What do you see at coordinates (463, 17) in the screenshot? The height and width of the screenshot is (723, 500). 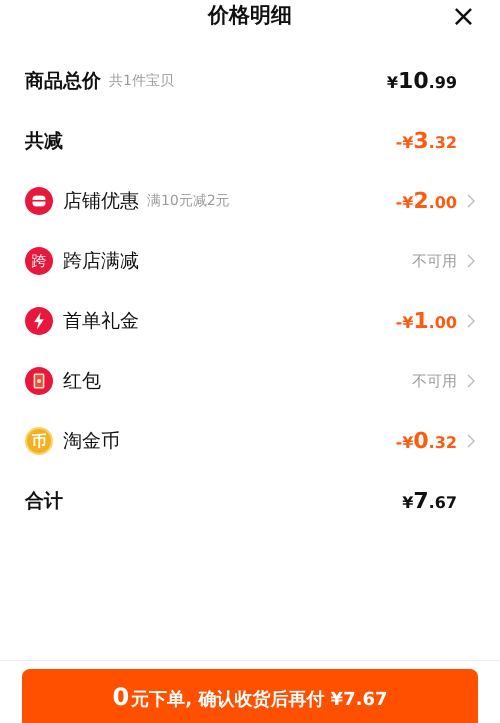 I see `close-button: ×` at bounding box center [463, 17].